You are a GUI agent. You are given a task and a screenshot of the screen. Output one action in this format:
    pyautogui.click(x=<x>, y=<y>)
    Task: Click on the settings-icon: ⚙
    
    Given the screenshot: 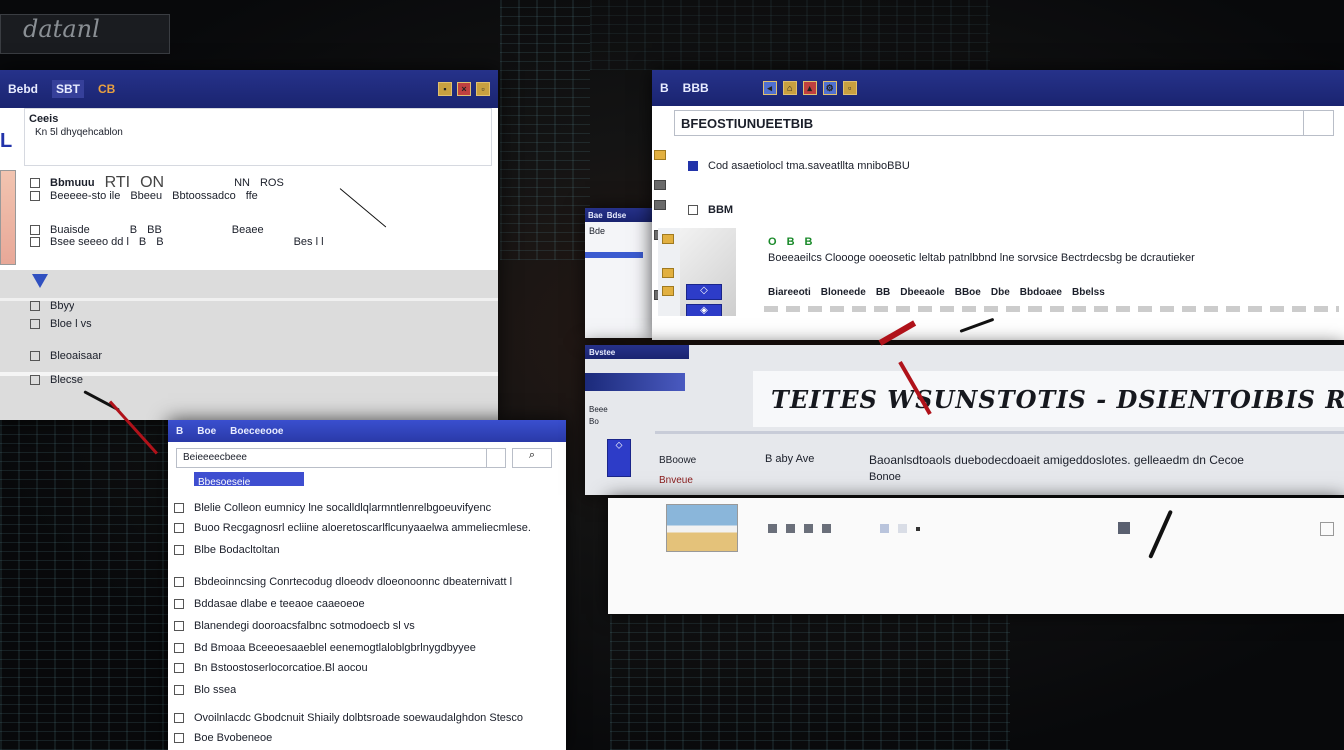 What is the action you would take?
    pyautogui.click(x=829, y=88)
    